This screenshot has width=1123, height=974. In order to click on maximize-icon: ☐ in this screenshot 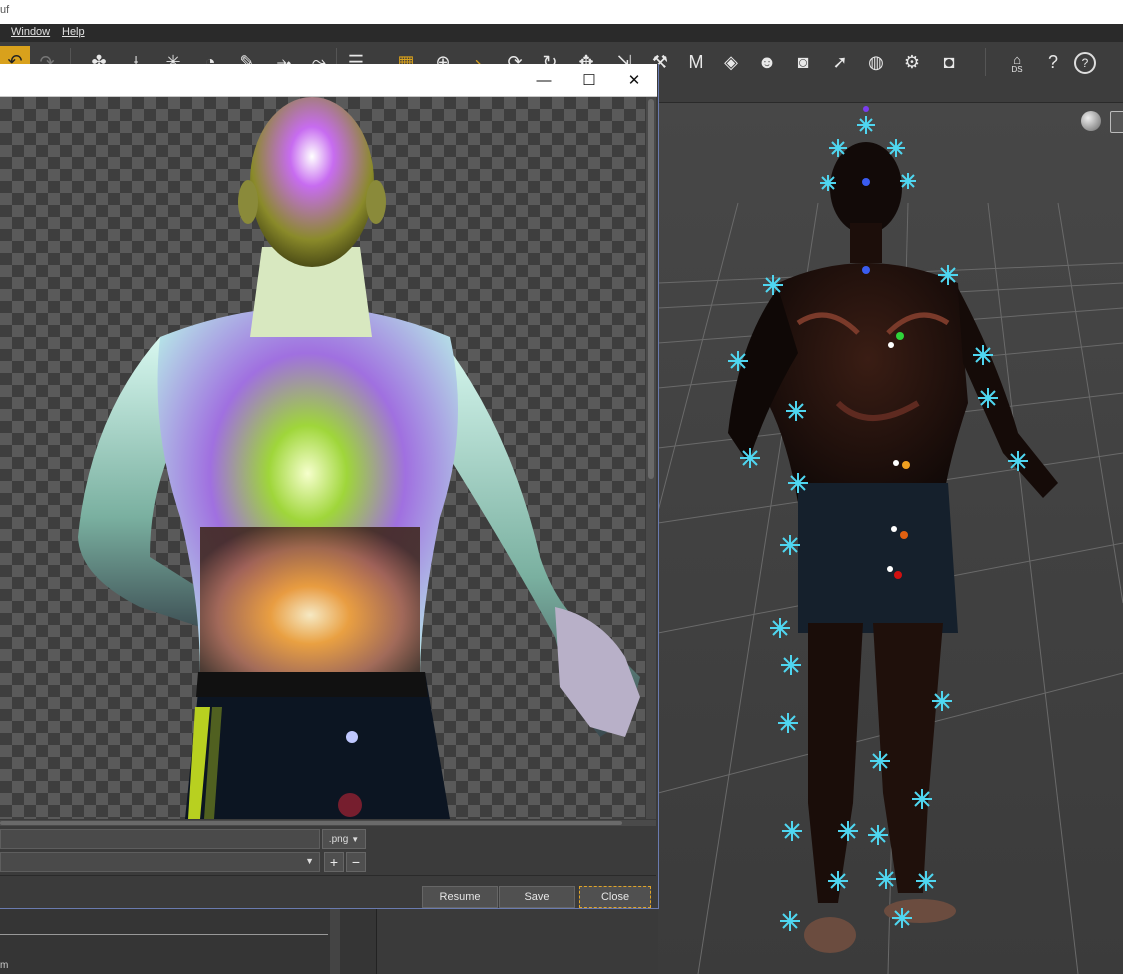, I will do `click(589, 80)`.